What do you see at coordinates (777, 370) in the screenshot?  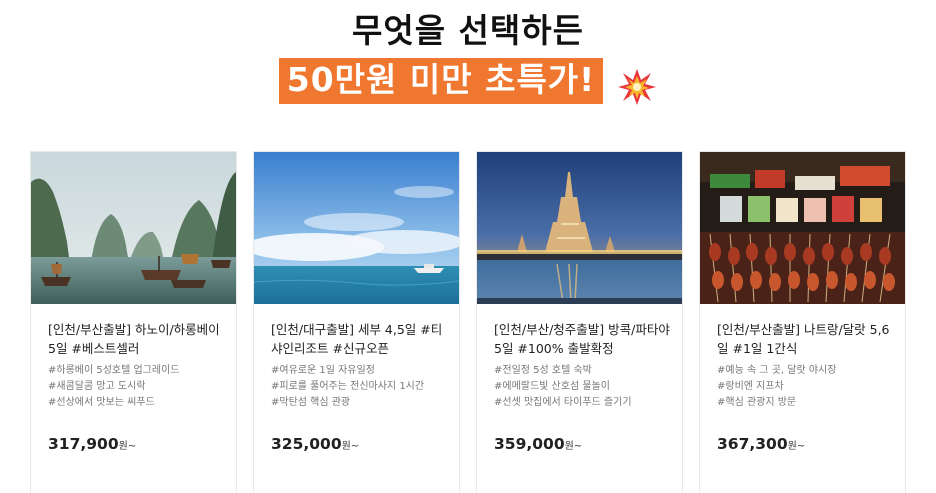 I see `tour-tag: #예능 속 그 곳, 달랏 야시장` at bounding box center [777, 370].